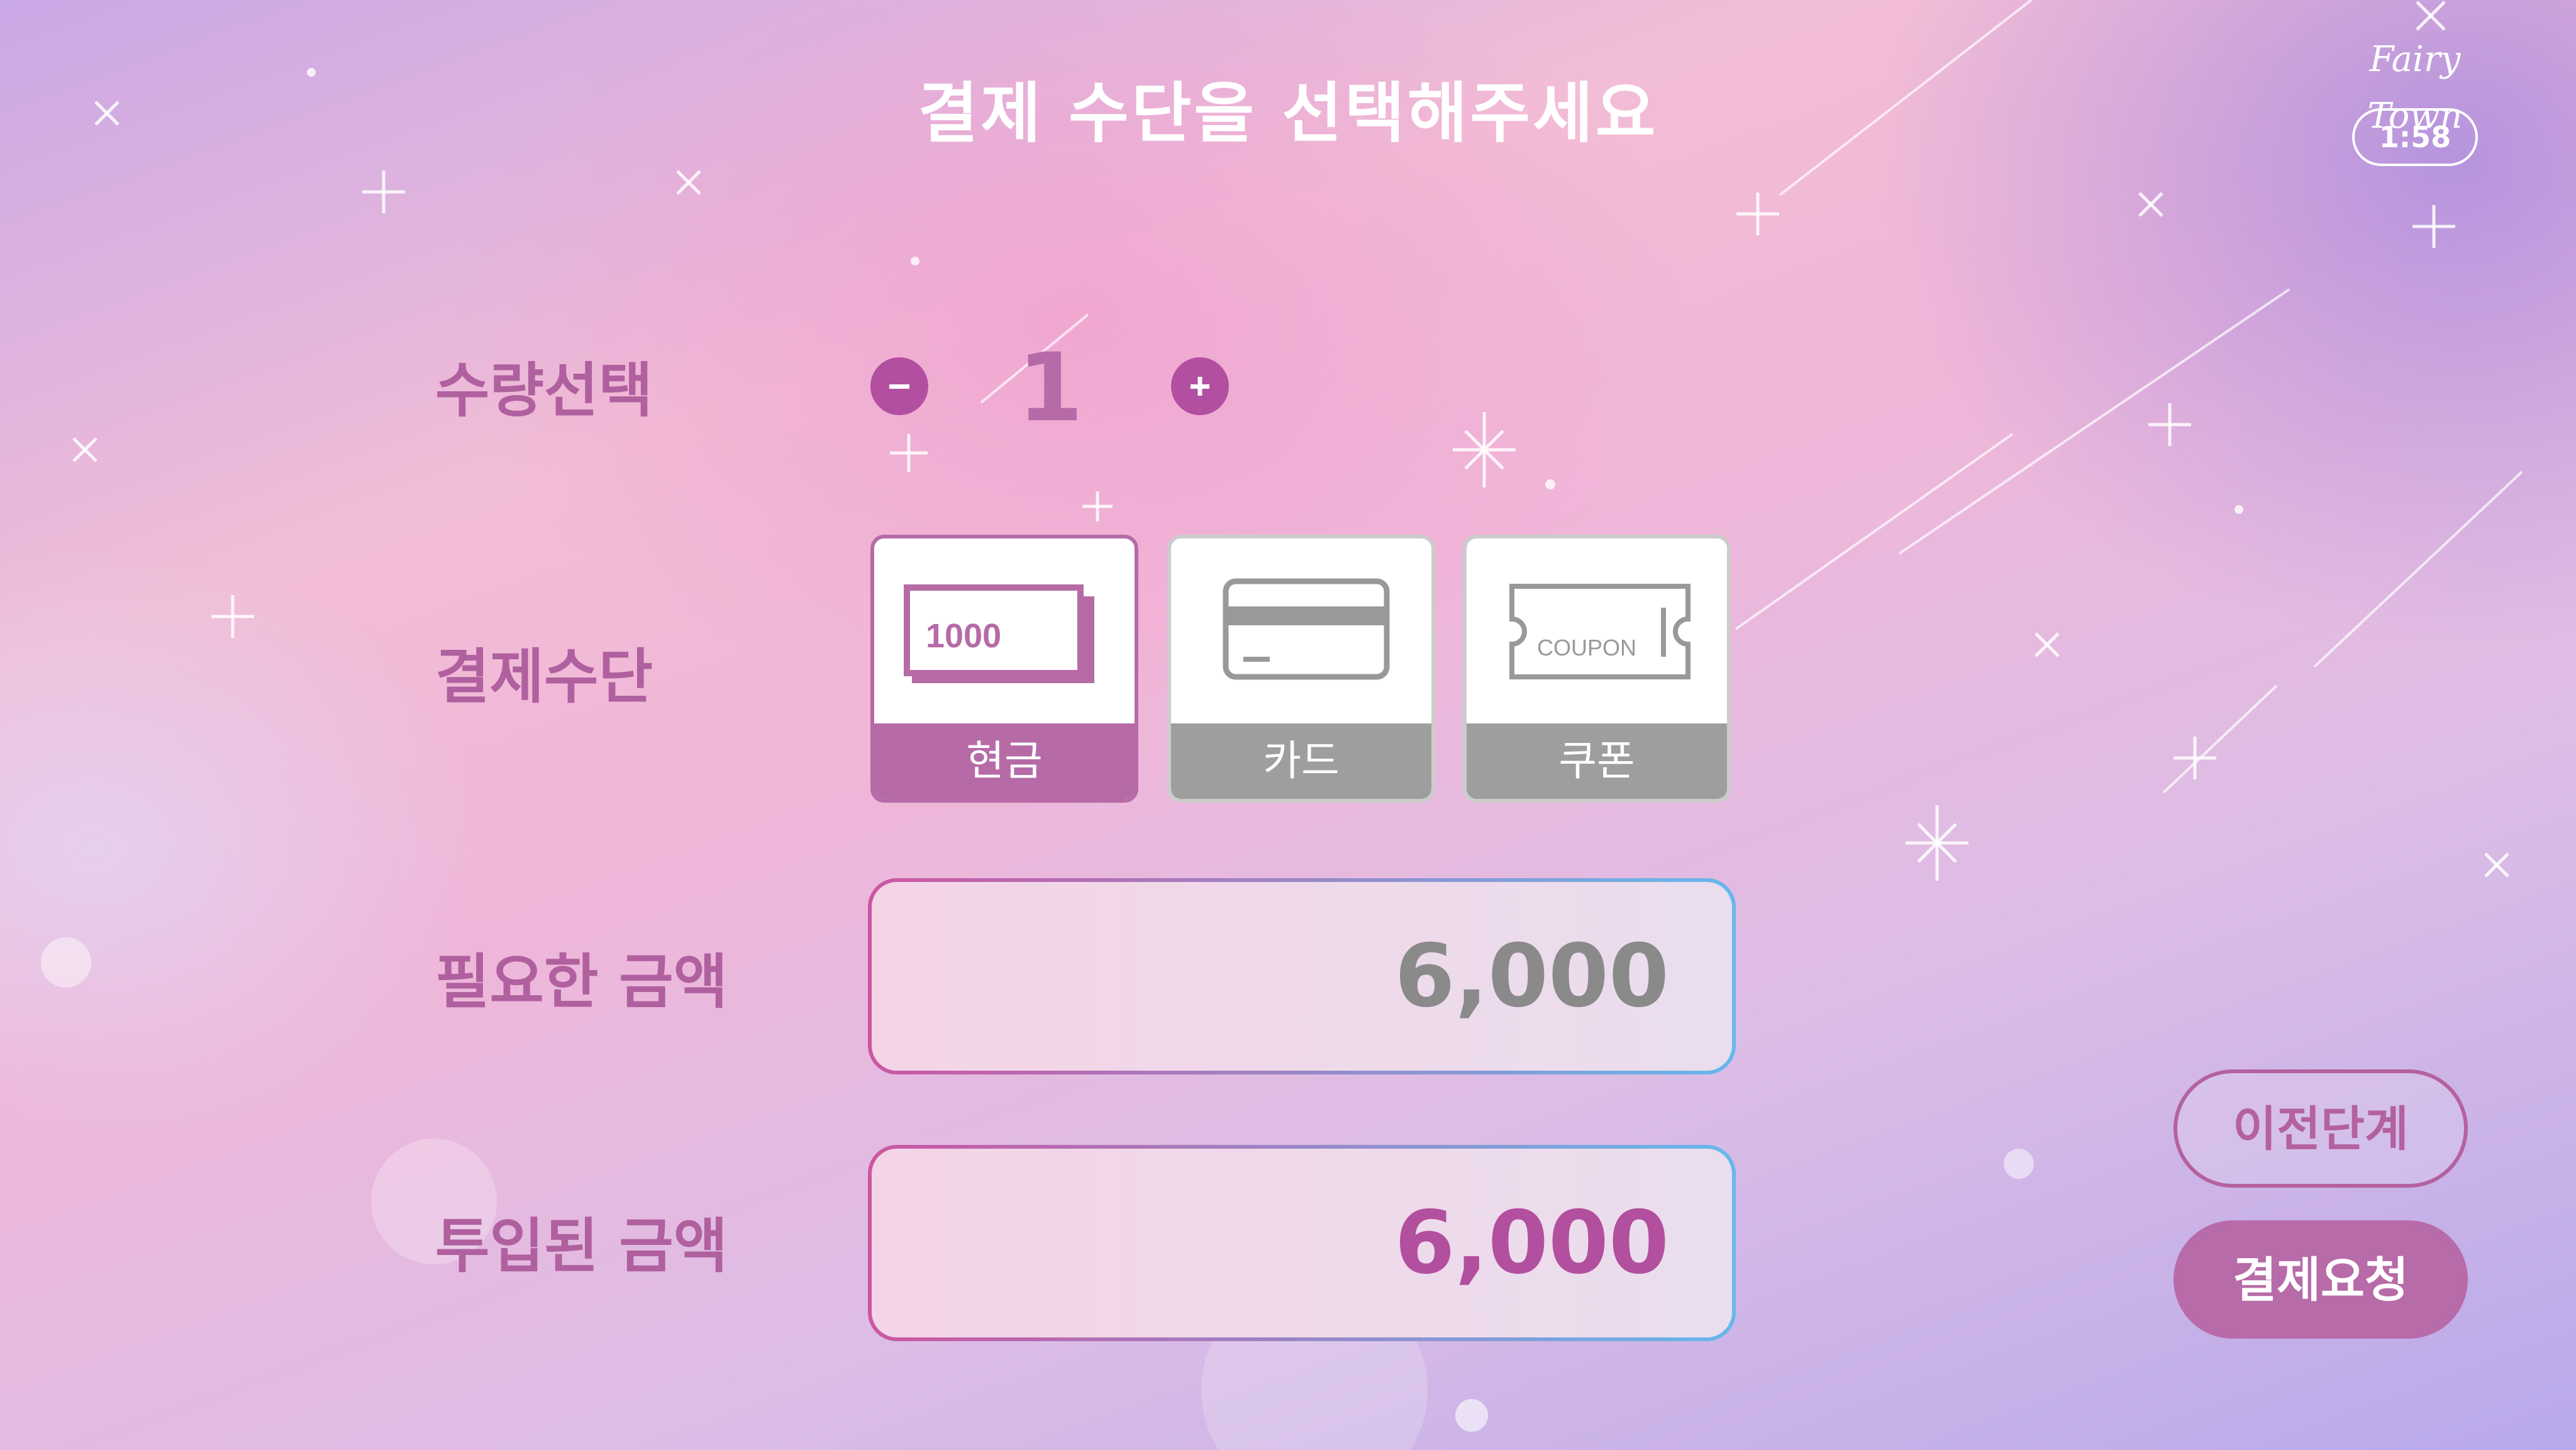 This screenshot has width=2576, height=1450. I want to click on credit-card-icon, so click(1306, 629).